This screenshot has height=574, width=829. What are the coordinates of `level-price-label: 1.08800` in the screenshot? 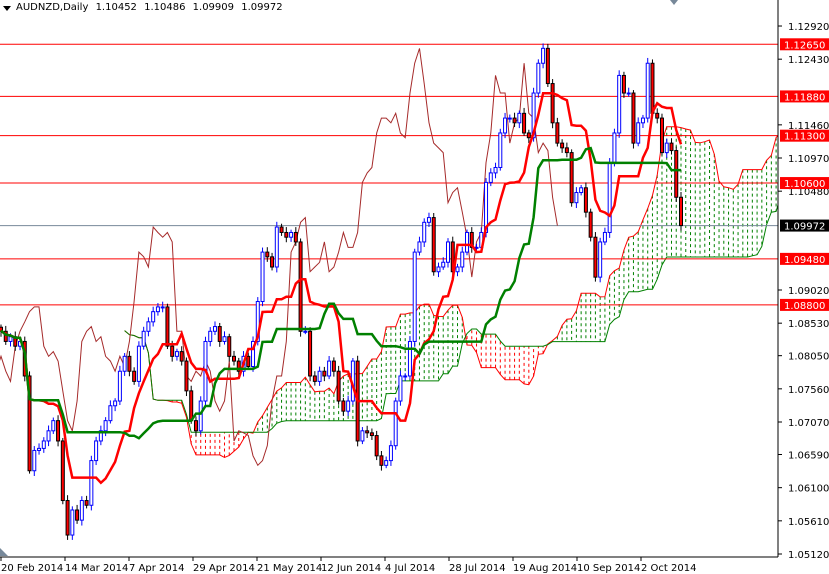 It's located at (804, 306).